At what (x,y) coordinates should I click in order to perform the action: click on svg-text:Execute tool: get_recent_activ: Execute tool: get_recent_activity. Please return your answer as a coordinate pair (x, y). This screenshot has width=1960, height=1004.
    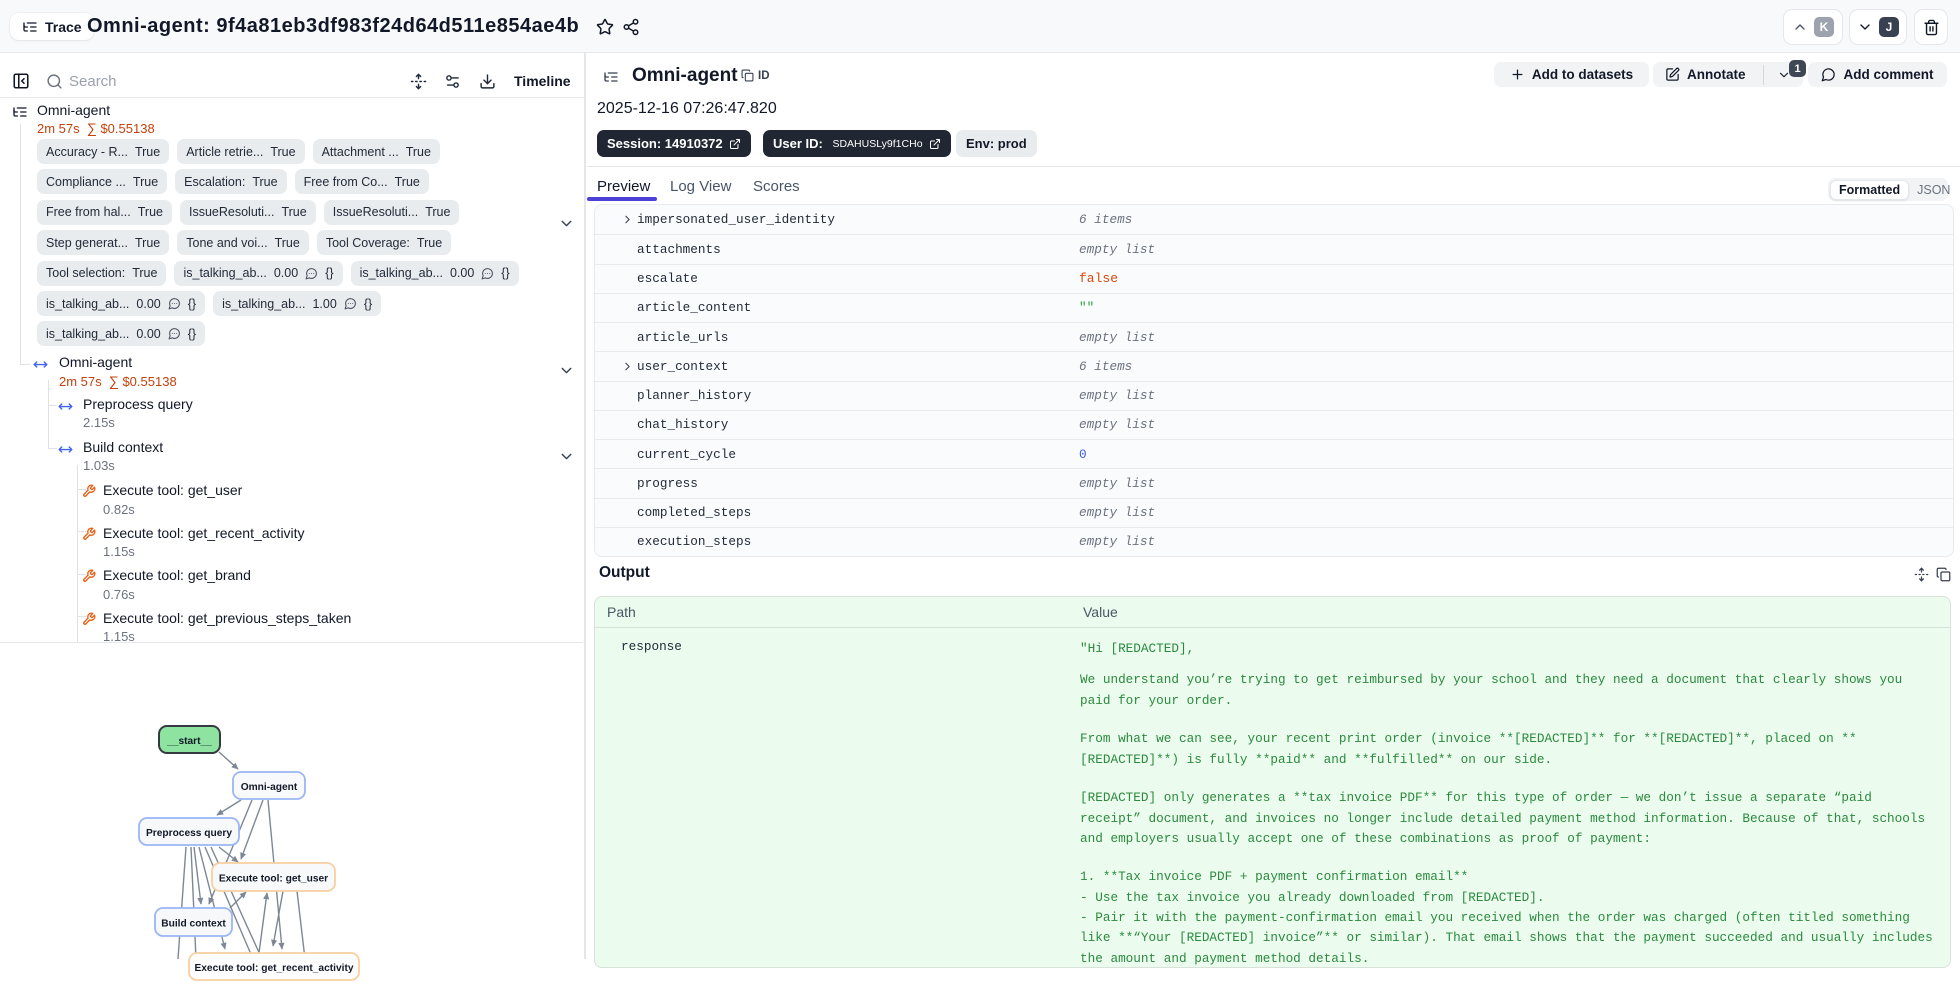
    Looking at the image, I should click on (273, 968).